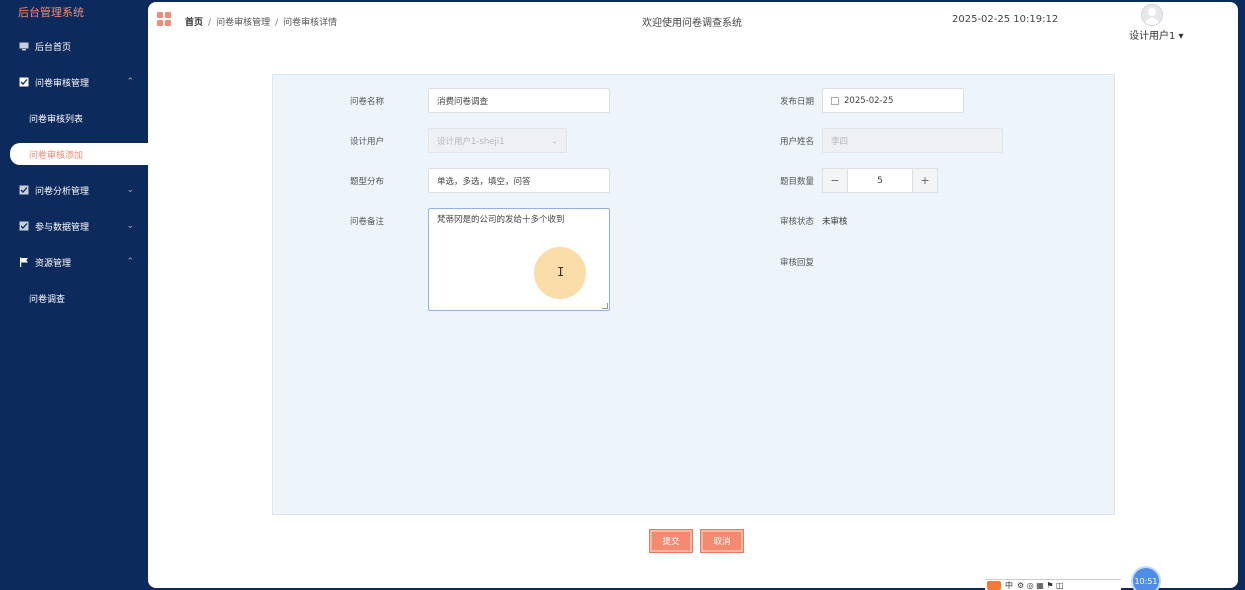 This screenshot has width=1245, height=590. What do you see at coordinates (164, 19) in the screenshot?
I see `grid-menu-icon` at bounding box center [164, 19].